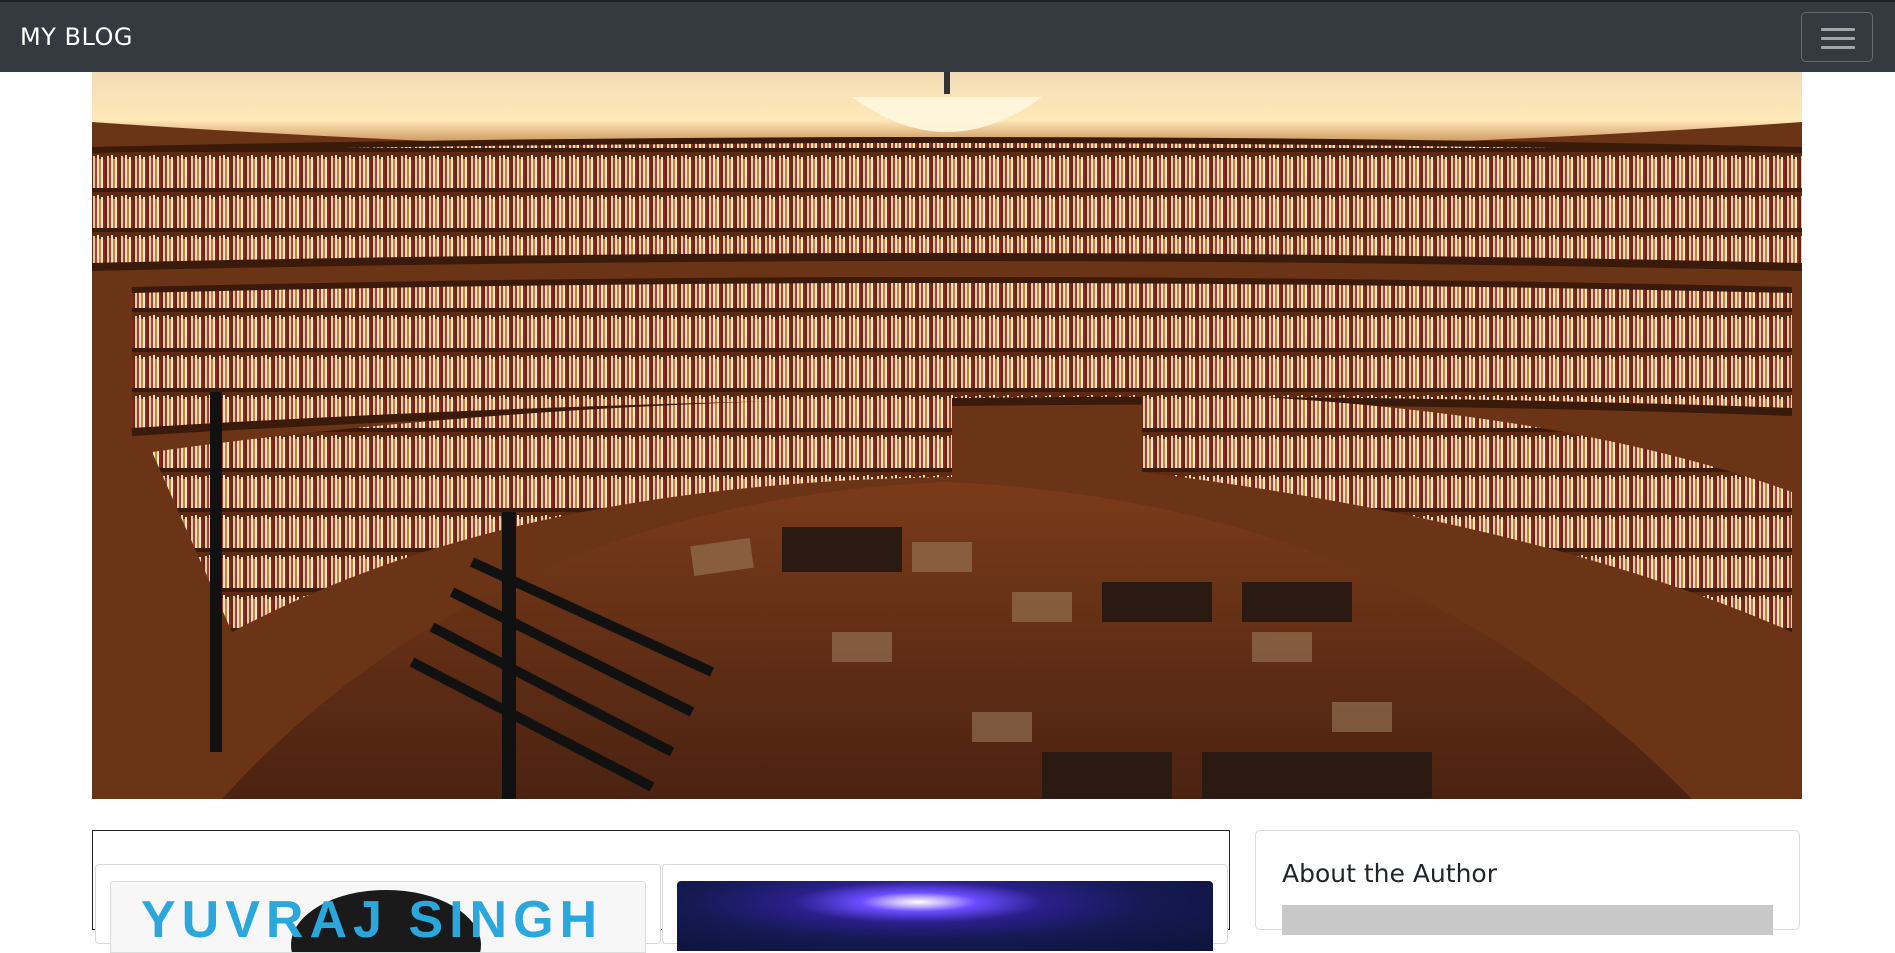  I want to click on yuvraj-singh-photo: YUVRAJ SINGH, so click(378, 917).